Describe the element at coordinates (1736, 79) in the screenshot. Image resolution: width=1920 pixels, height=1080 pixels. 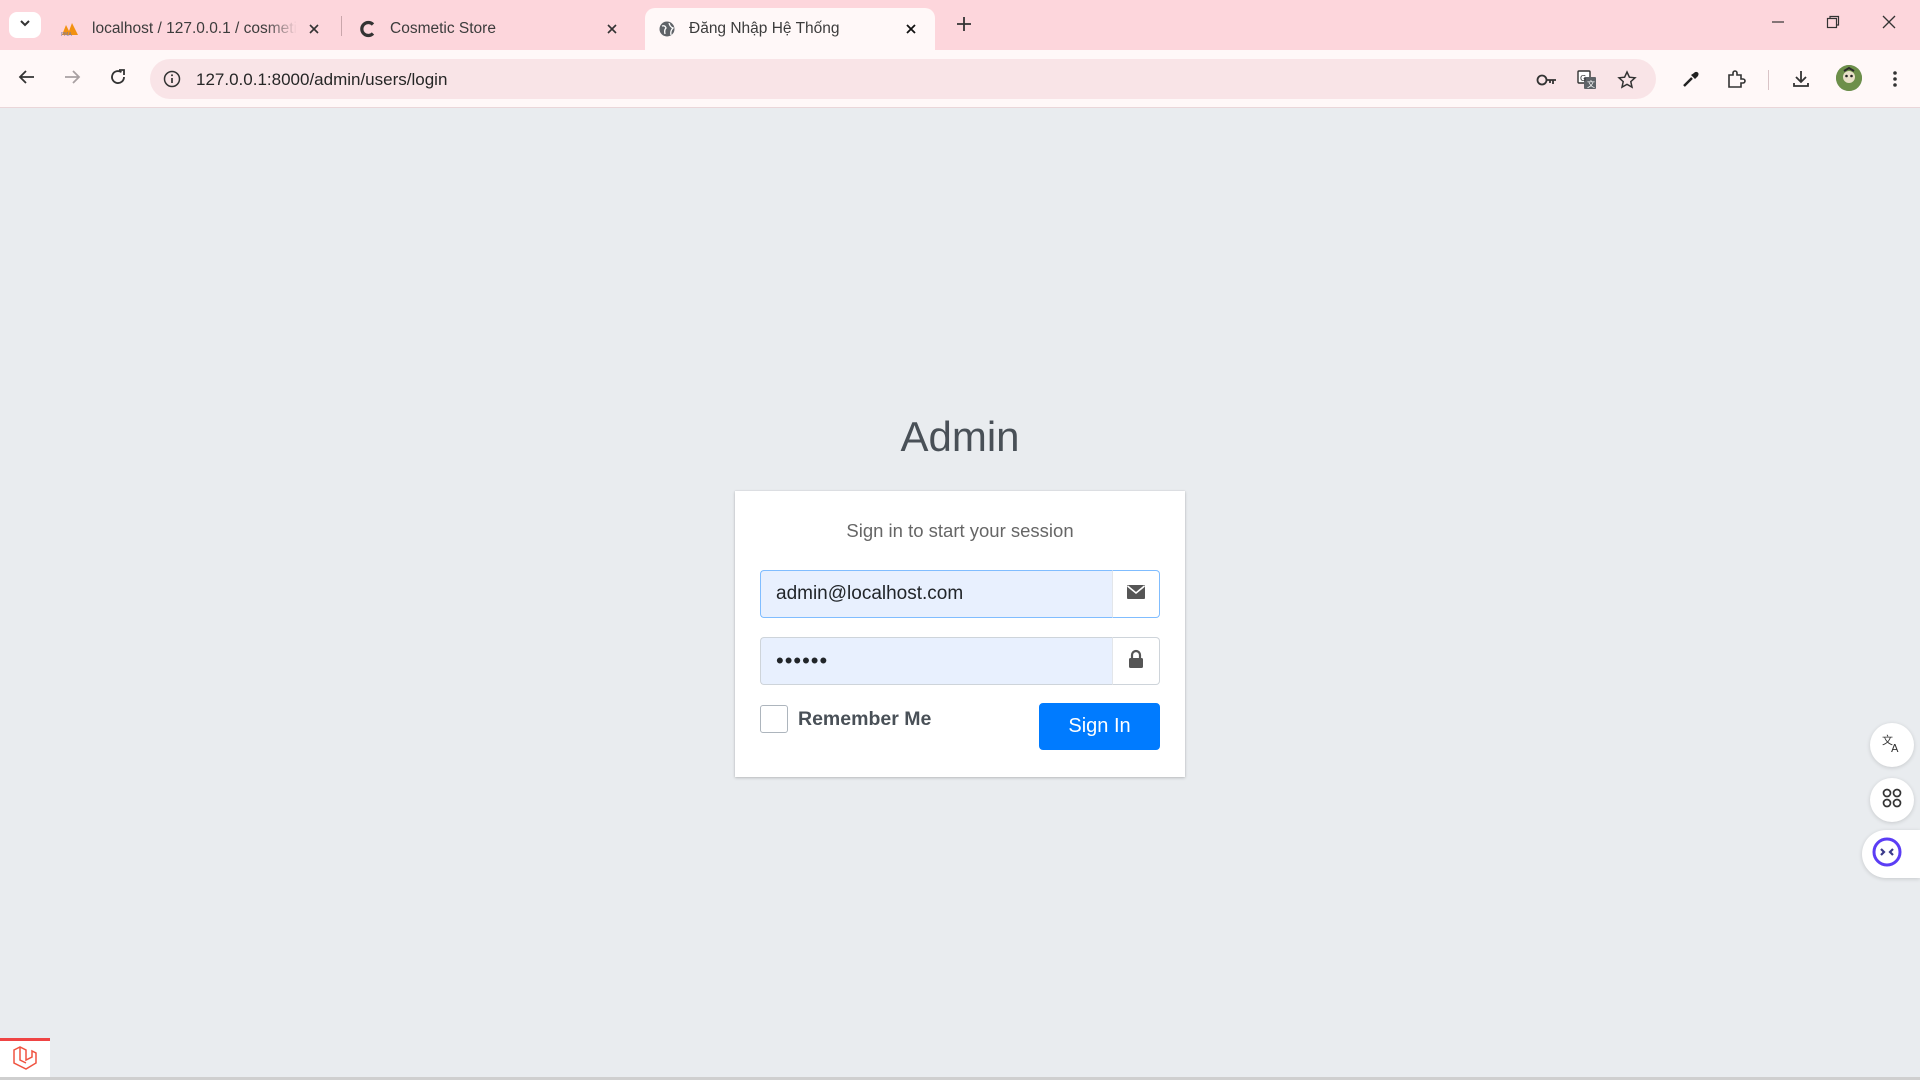
I see `extensions-puzzle-icon` at that location.